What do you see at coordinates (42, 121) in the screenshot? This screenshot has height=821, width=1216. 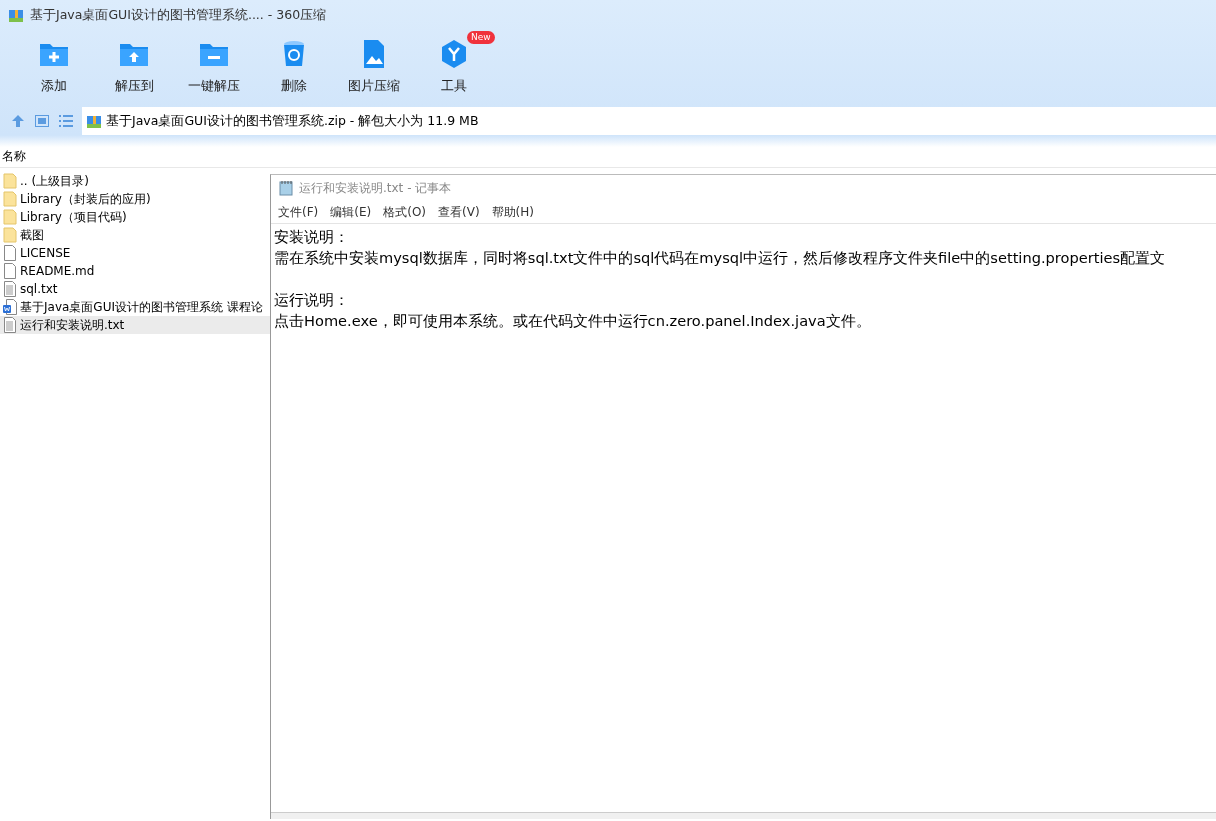 I see `thumbnail-view-icon` at bounding box center [42, 121].